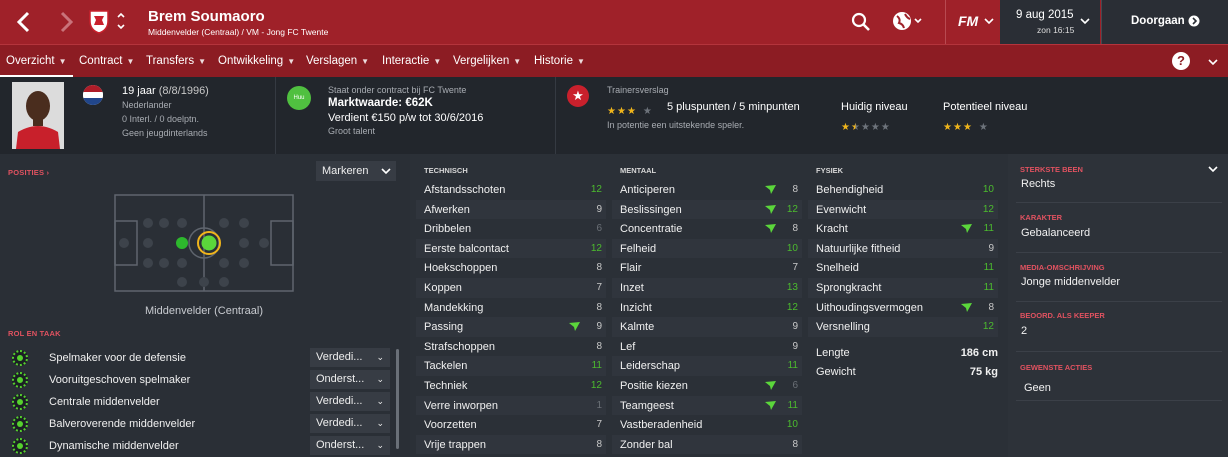  I want to click on report-potential: In potentie een uitstekende speler., so click(676, 125).